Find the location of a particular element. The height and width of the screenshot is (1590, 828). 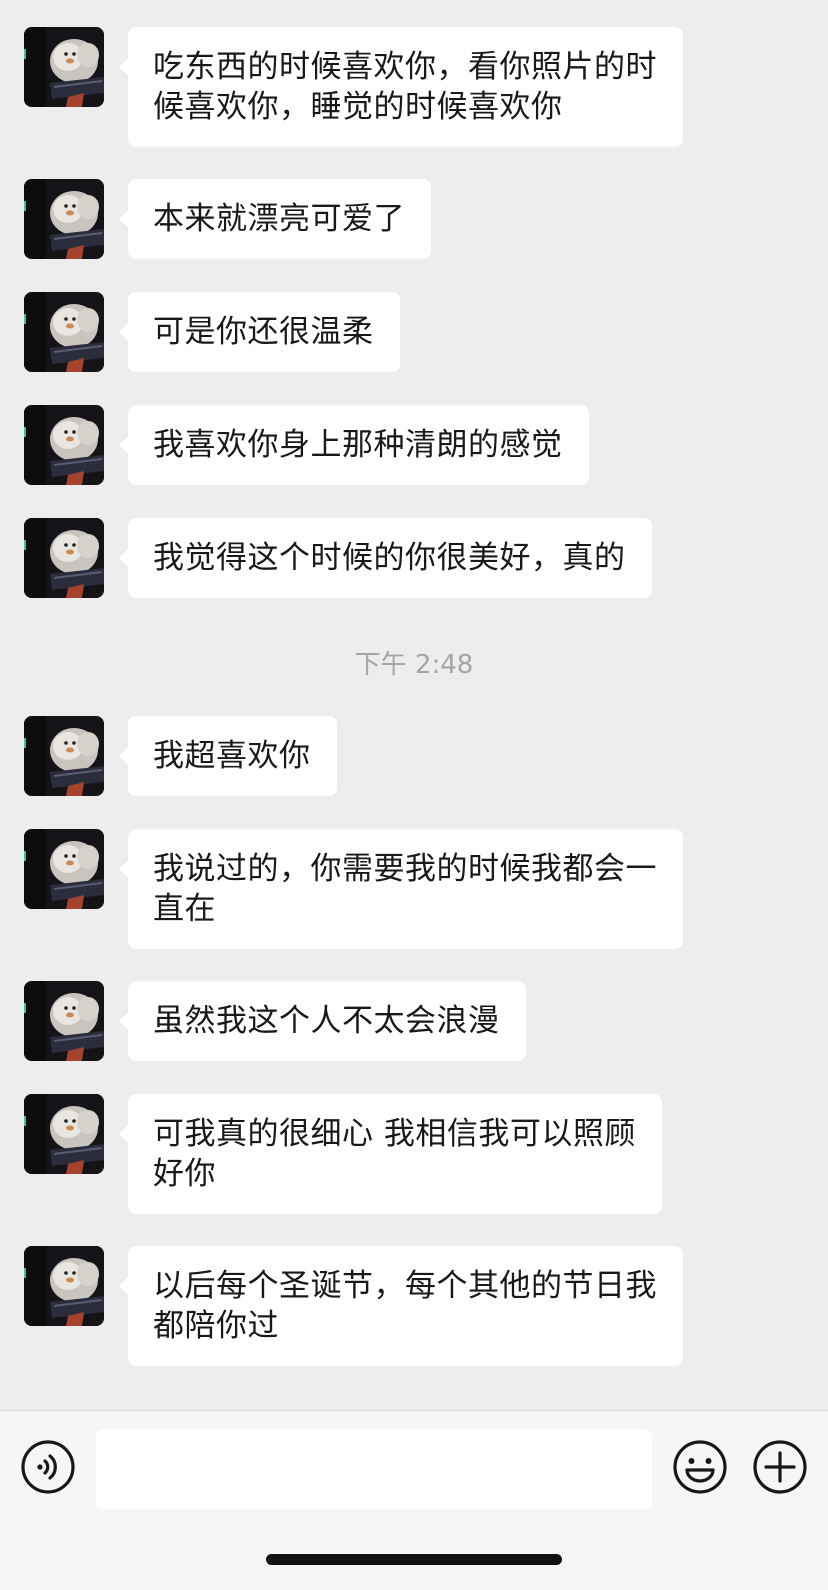

message-bubble: 可是你还很温柔 is located at coordinates (259, 332).